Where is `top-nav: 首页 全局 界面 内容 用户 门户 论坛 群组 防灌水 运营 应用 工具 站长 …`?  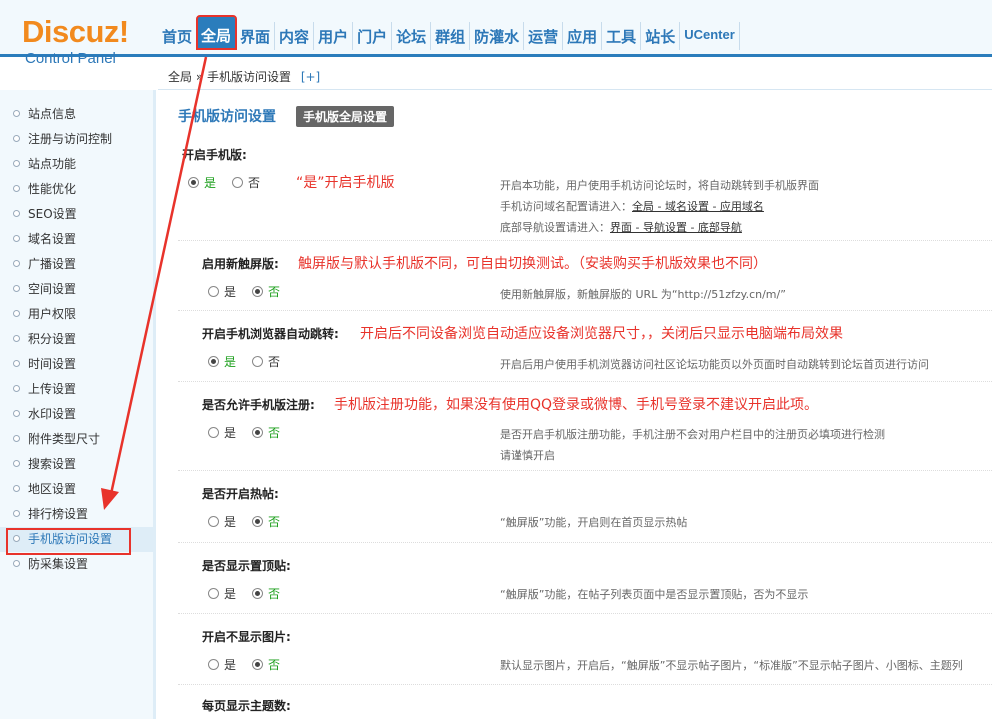
top-nav: 首页 全局 界面 内容 用户 门户 论坛 群组 防灌水 运营 应用 工具 站长 … is located at coordinates (449, 34).